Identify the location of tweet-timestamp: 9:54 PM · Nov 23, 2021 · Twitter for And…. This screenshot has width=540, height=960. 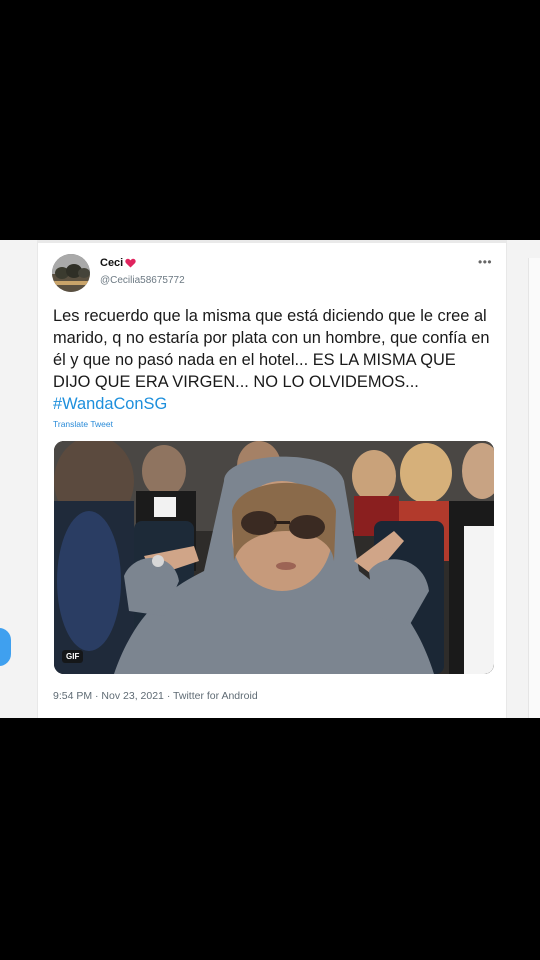
(155, 696).